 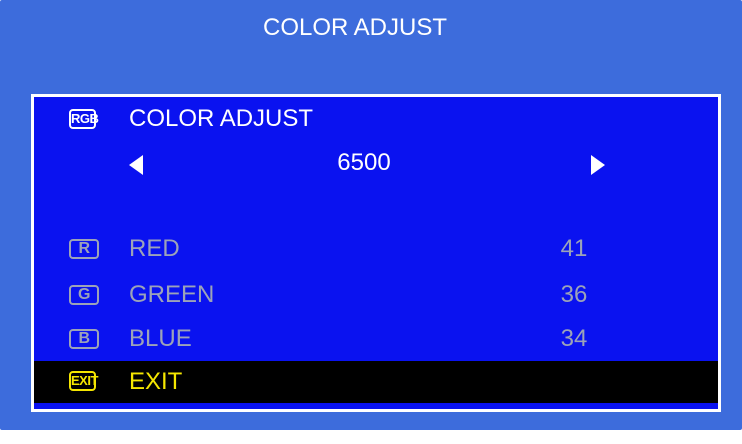 I want to click on channel-row-red: R RED 41, so click(x=376, y=251).